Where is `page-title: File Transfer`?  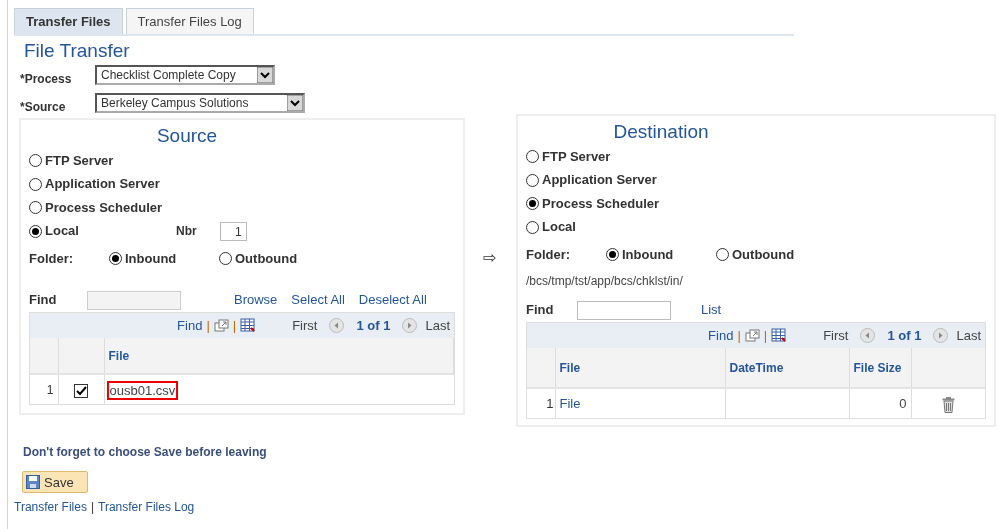 page-title: File Transfer is located at coordinates (77, 50).